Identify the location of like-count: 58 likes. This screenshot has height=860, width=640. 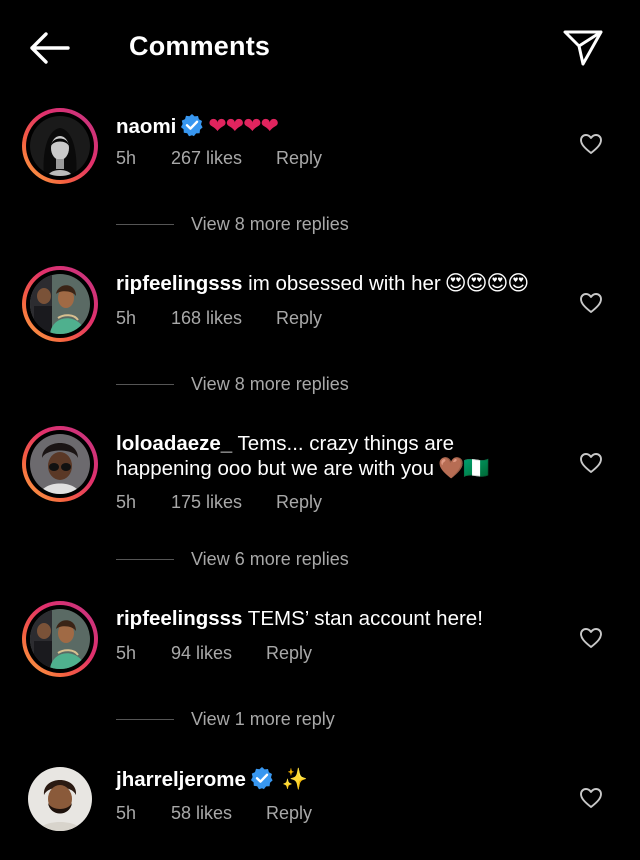
(201, 813).